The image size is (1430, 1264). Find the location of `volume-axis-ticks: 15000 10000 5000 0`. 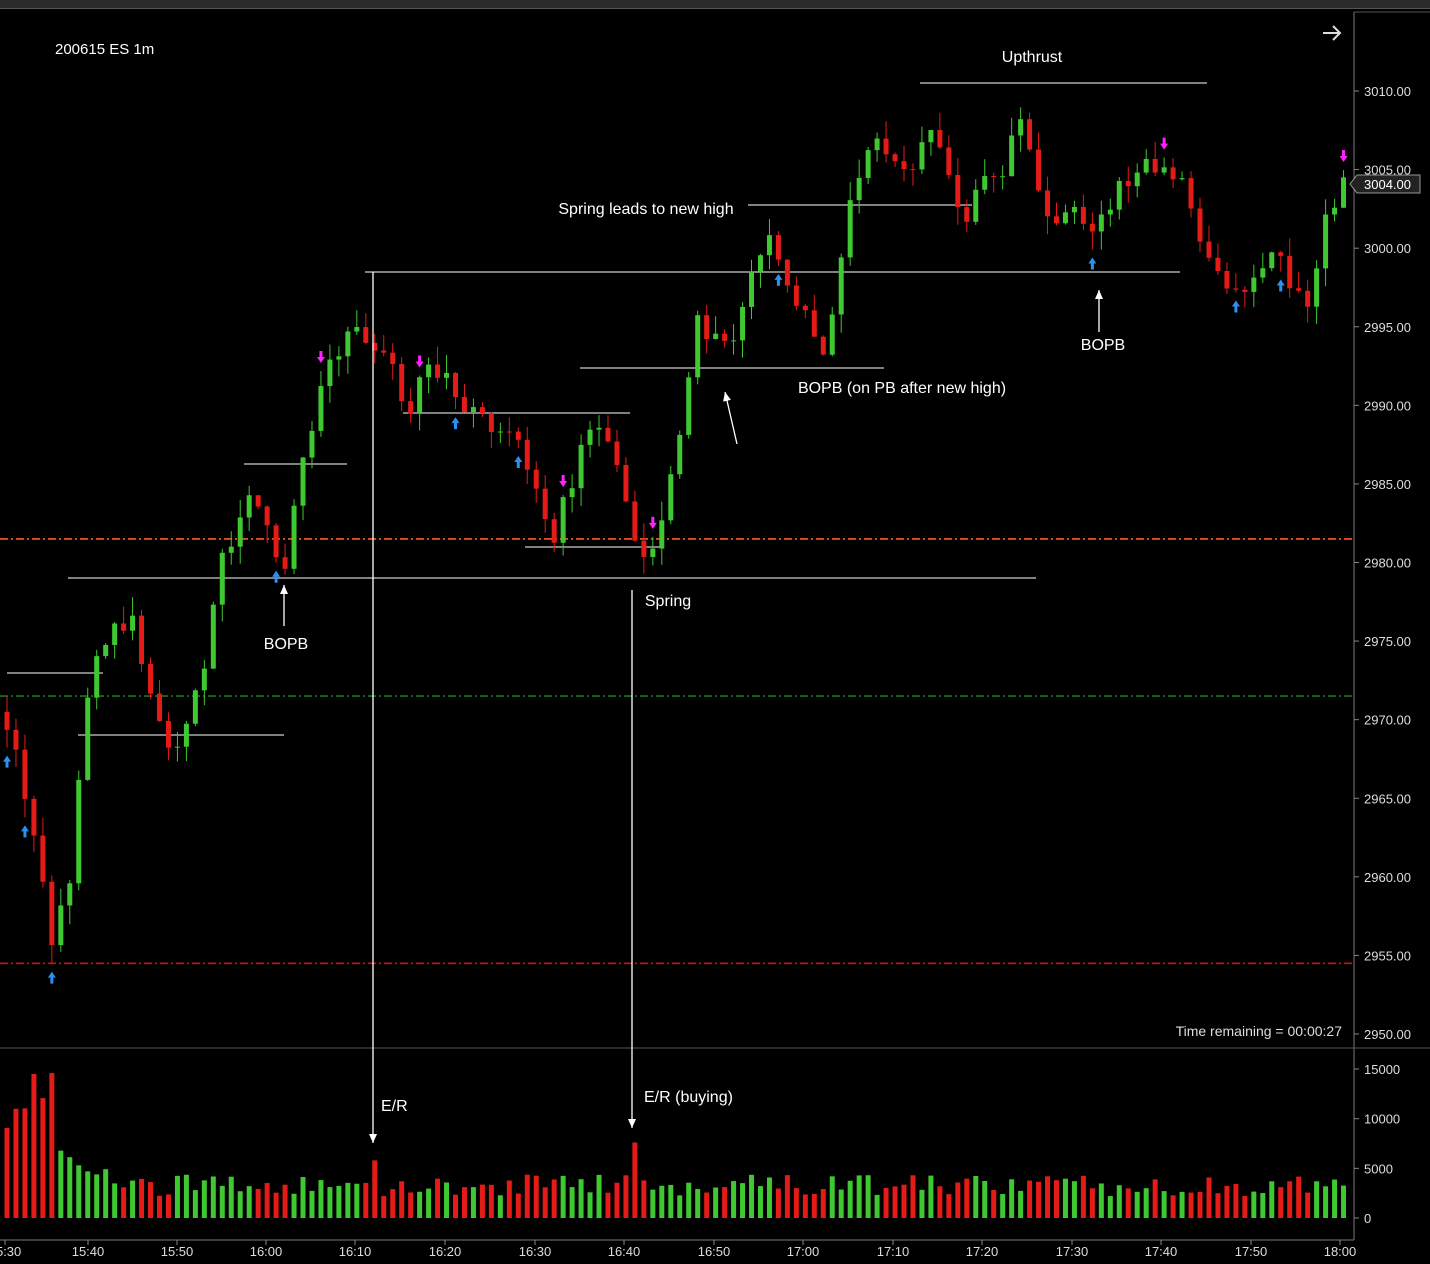

volume-axis-ticks: 15000 10000 5000 0 is located at coordinates (1377, 1144).